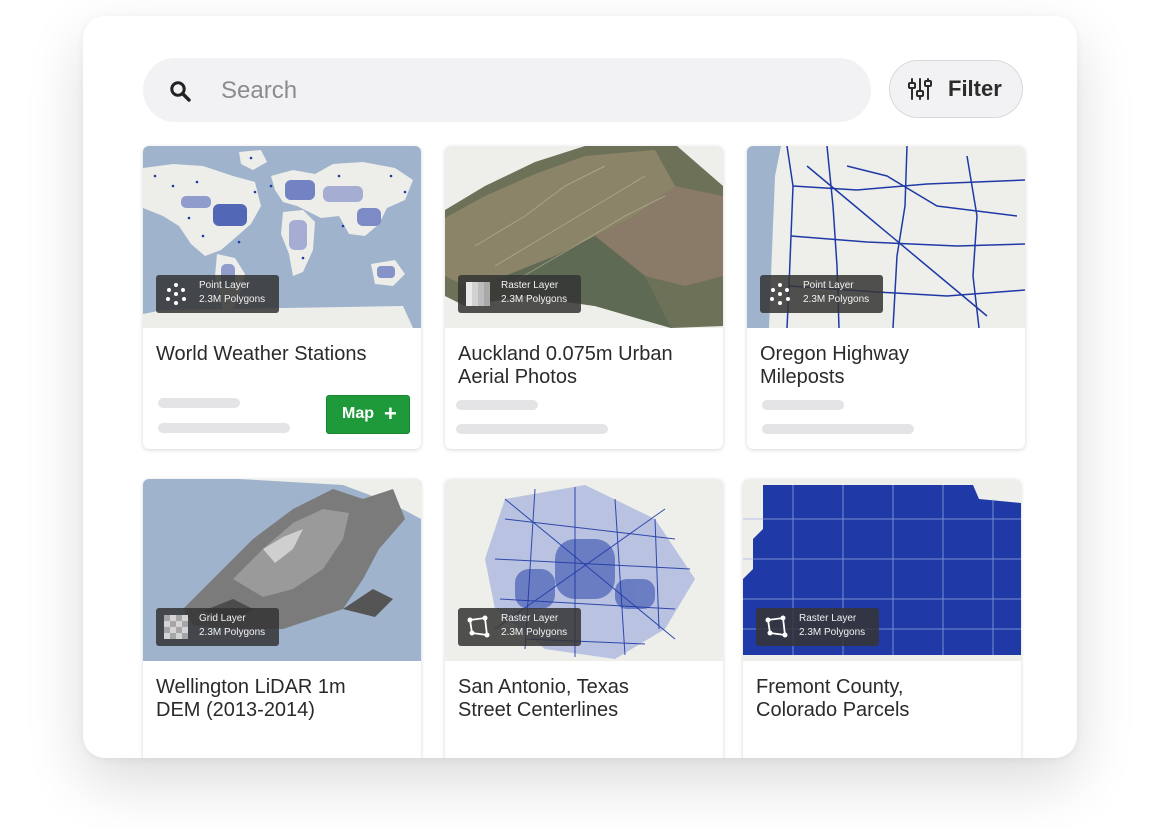  Describe the element at coordinates (282, 570) in the screenshot. I see `map-thumbnail: Grid Layer 2.3M Polygons` at that location.